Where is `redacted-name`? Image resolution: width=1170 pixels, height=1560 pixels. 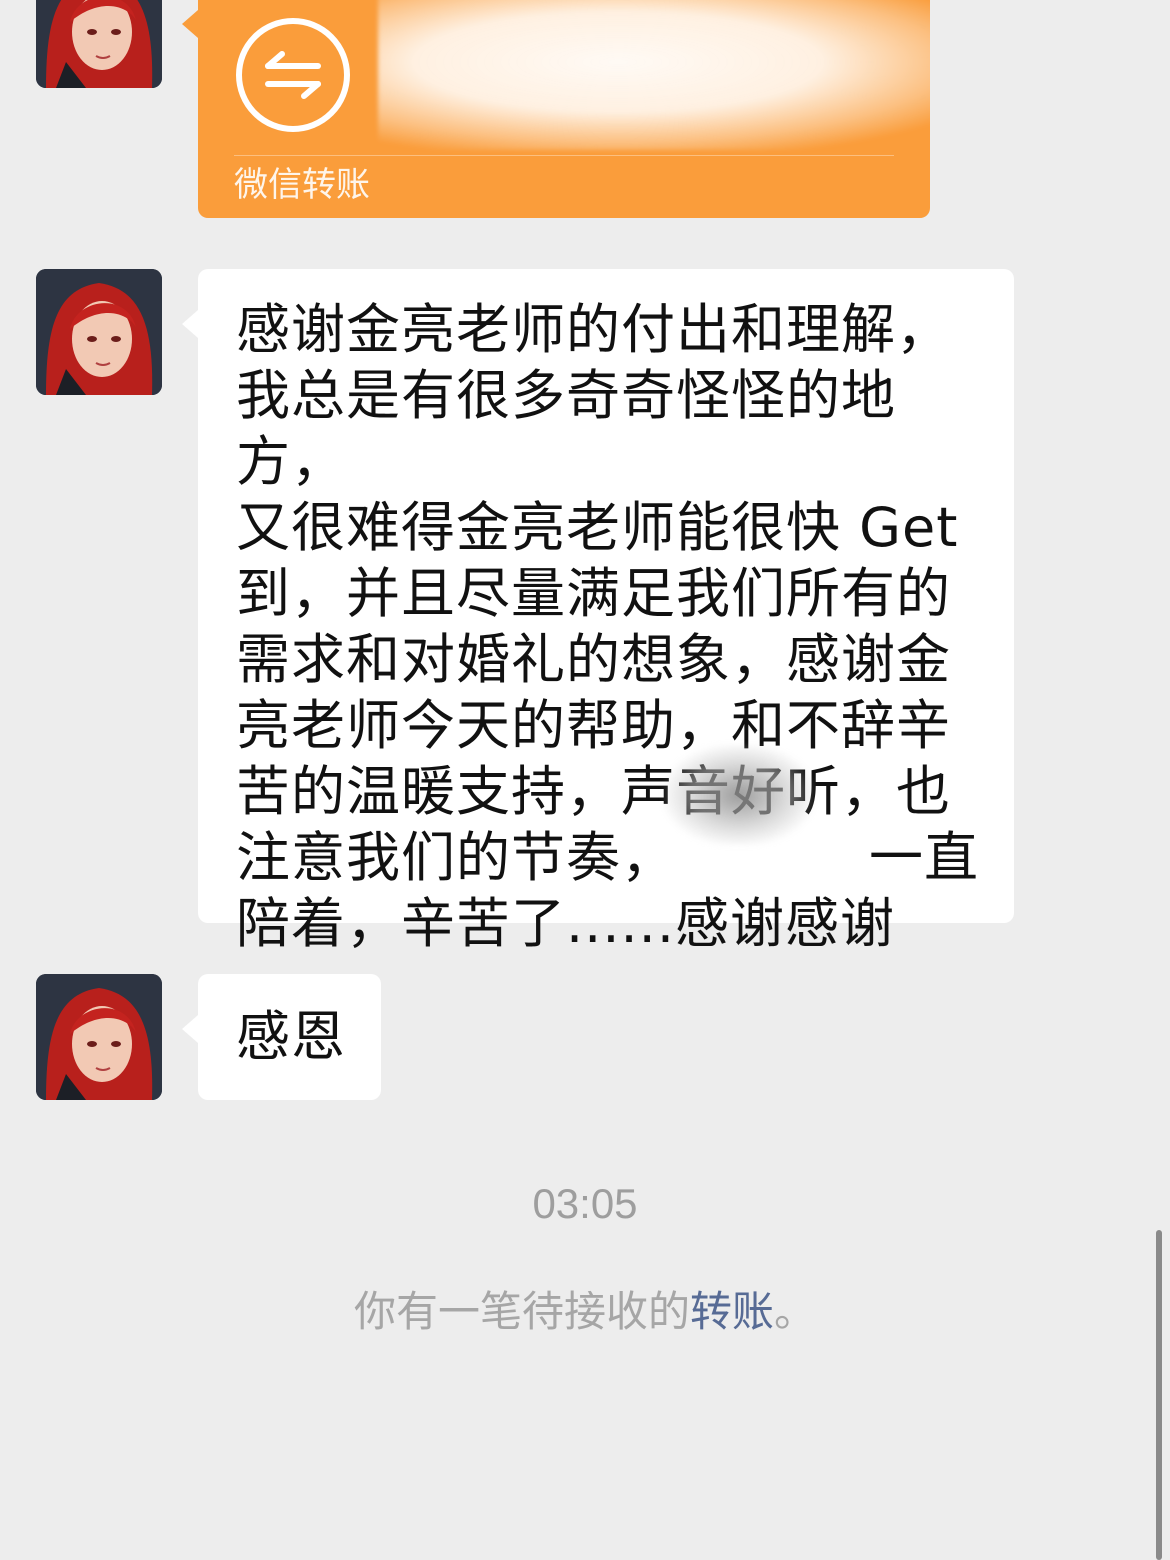
redacted-name is located at coordinates (739, 795).